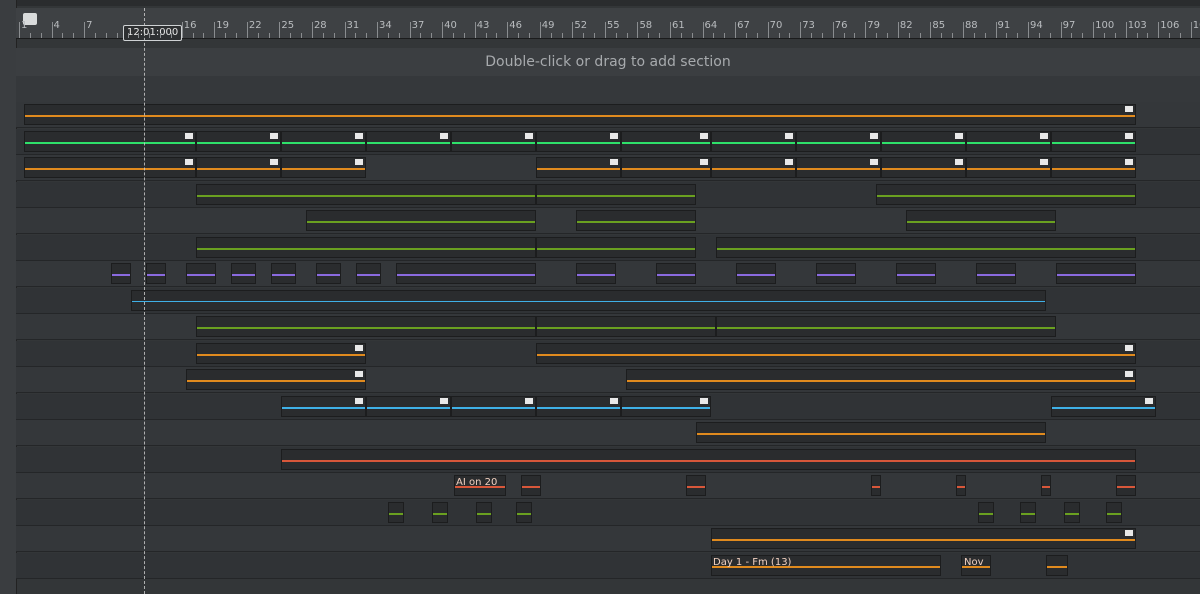 The image size is (1200, 594). Describe the element at coordinates (608, 89) in the screenshot. I see `marker-lane` at that location.